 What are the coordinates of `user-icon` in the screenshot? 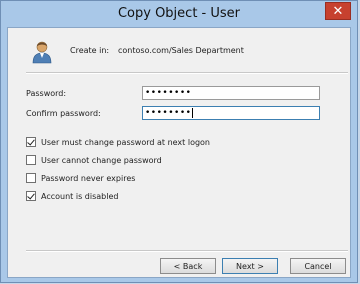 It's located at (42, 52).